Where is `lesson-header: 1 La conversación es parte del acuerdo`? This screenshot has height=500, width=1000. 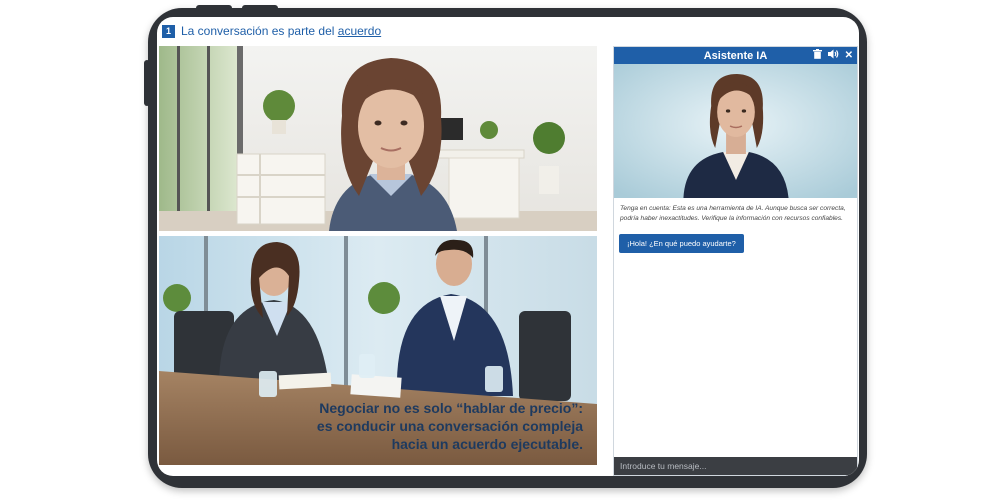
lesson-header: 1 La conversación es parte del acuerdo is located at coordinates (508, 31).